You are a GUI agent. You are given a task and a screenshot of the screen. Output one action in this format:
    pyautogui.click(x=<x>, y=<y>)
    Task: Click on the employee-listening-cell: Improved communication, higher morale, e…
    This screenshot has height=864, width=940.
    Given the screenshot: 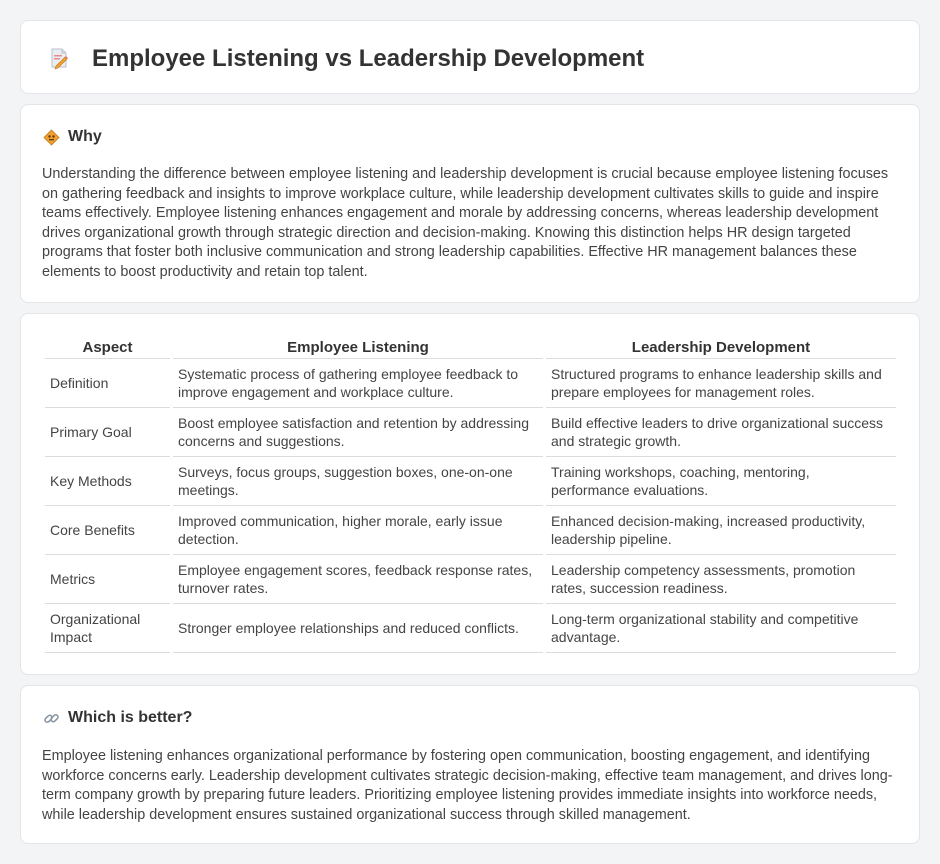 What is the action you would take?
    pyautogui.click(x=358, y=530)
    